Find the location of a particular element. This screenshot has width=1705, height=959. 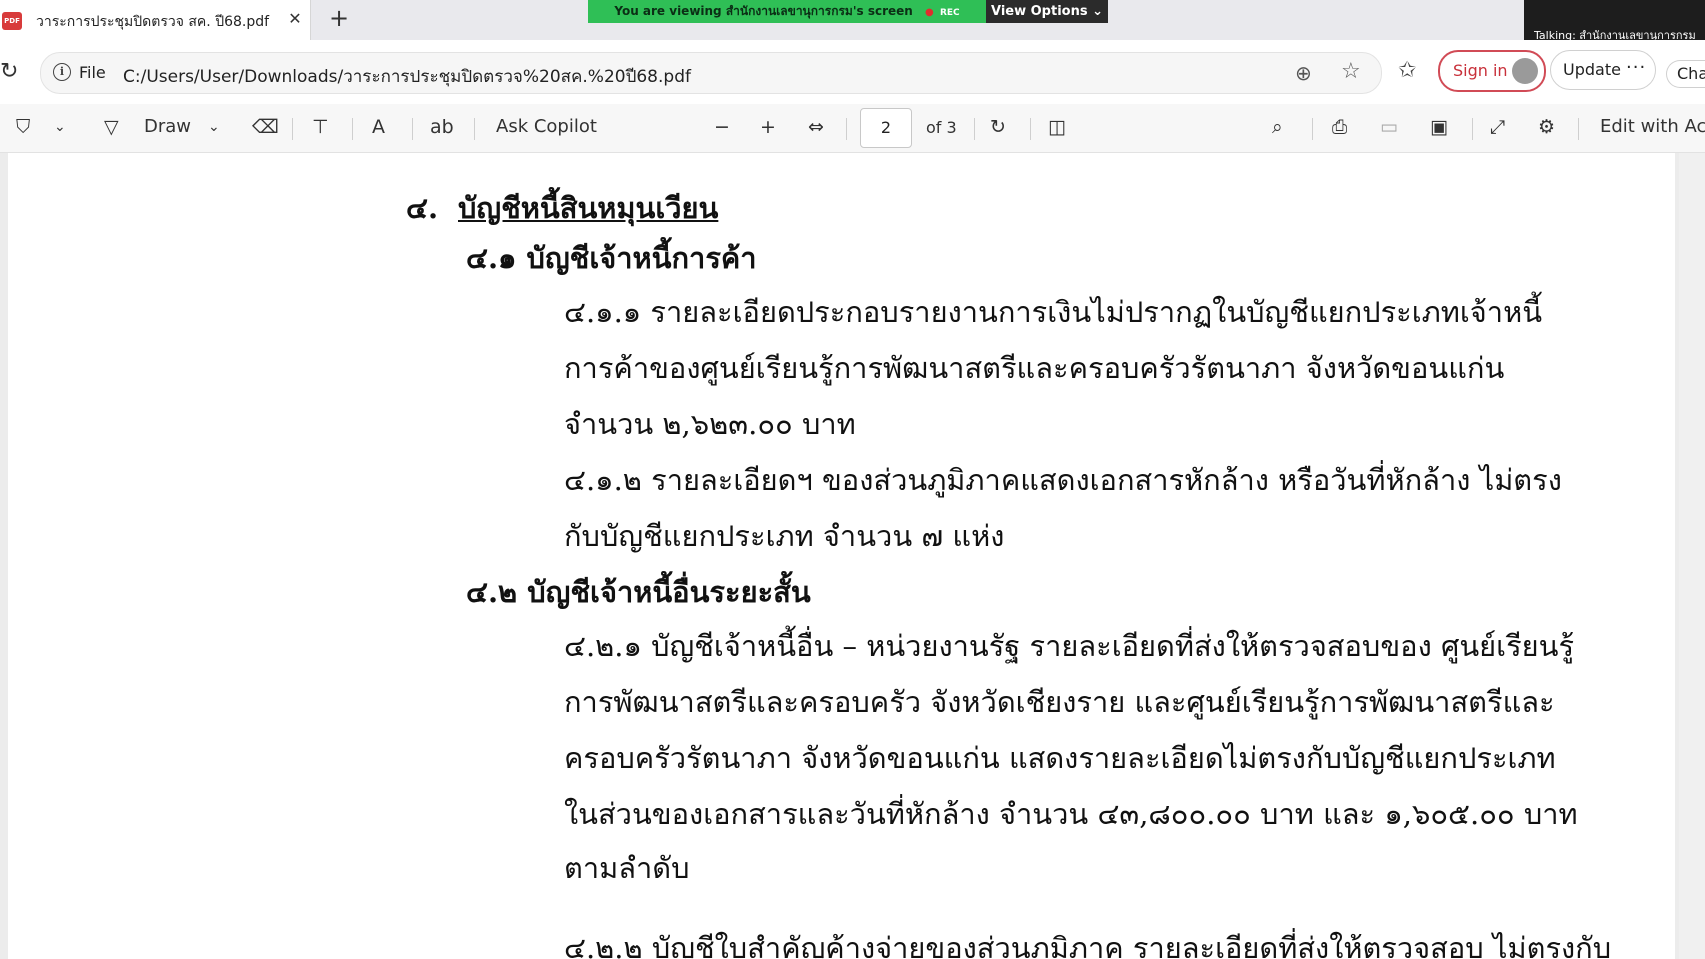

ask-copilot-button: Ask Copilot is located at coordinates (546, 126).